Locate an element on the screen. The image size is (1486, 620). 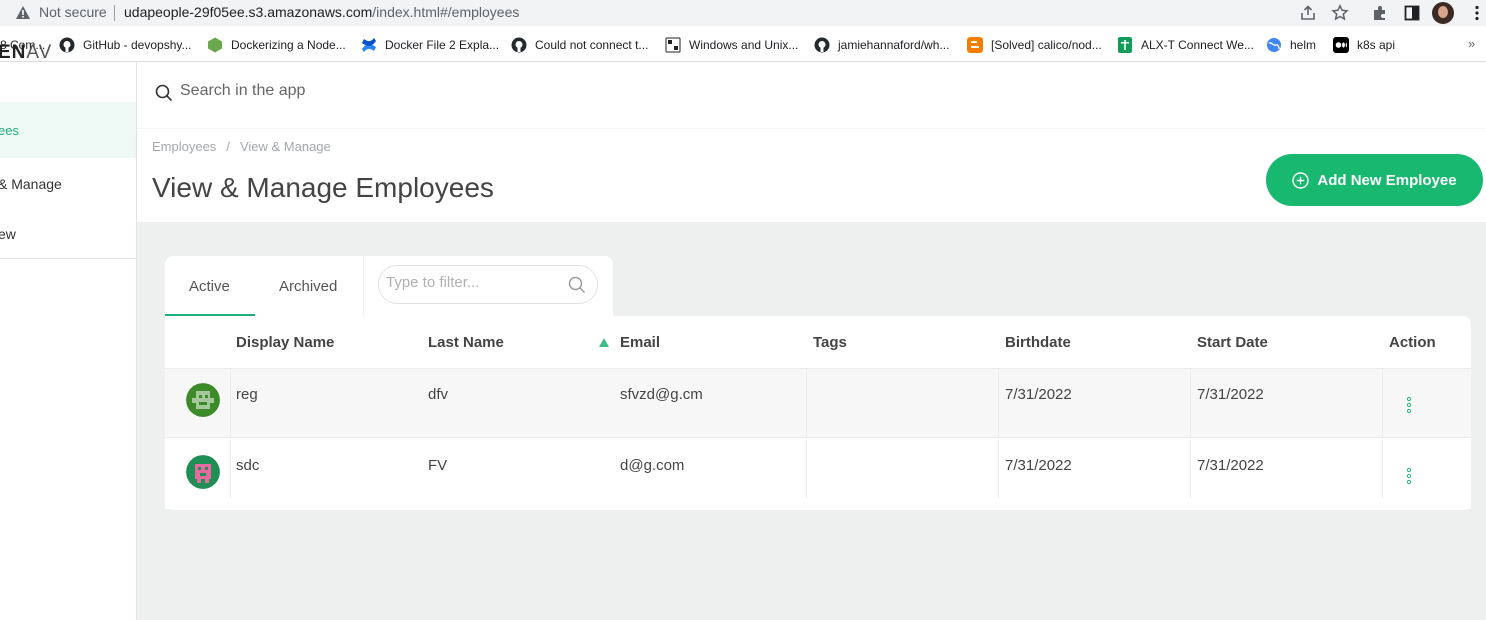
extensions-icon is located at coordinates (1380, 13).